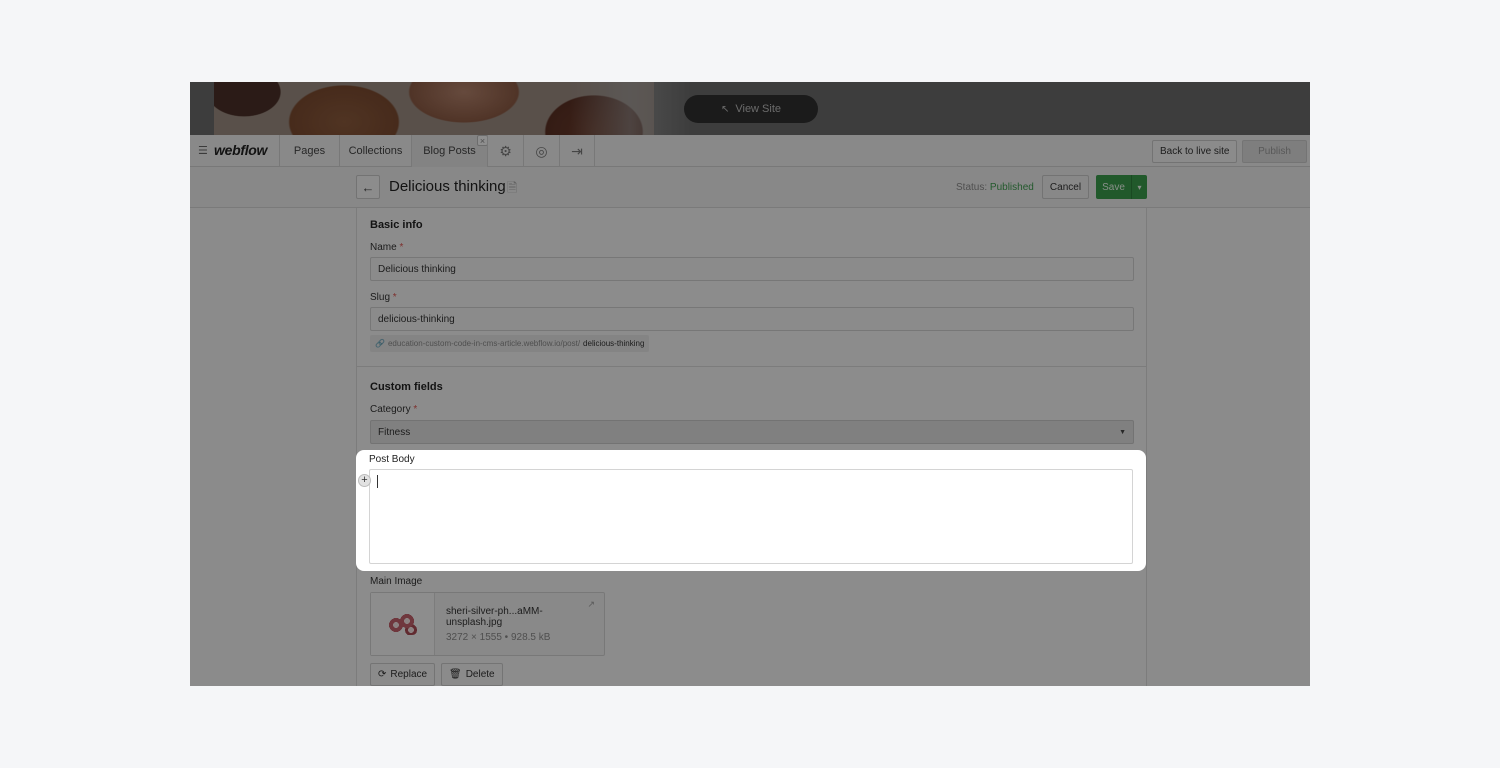  I want to click on post-body-label: Post Body, so click(392, 459).